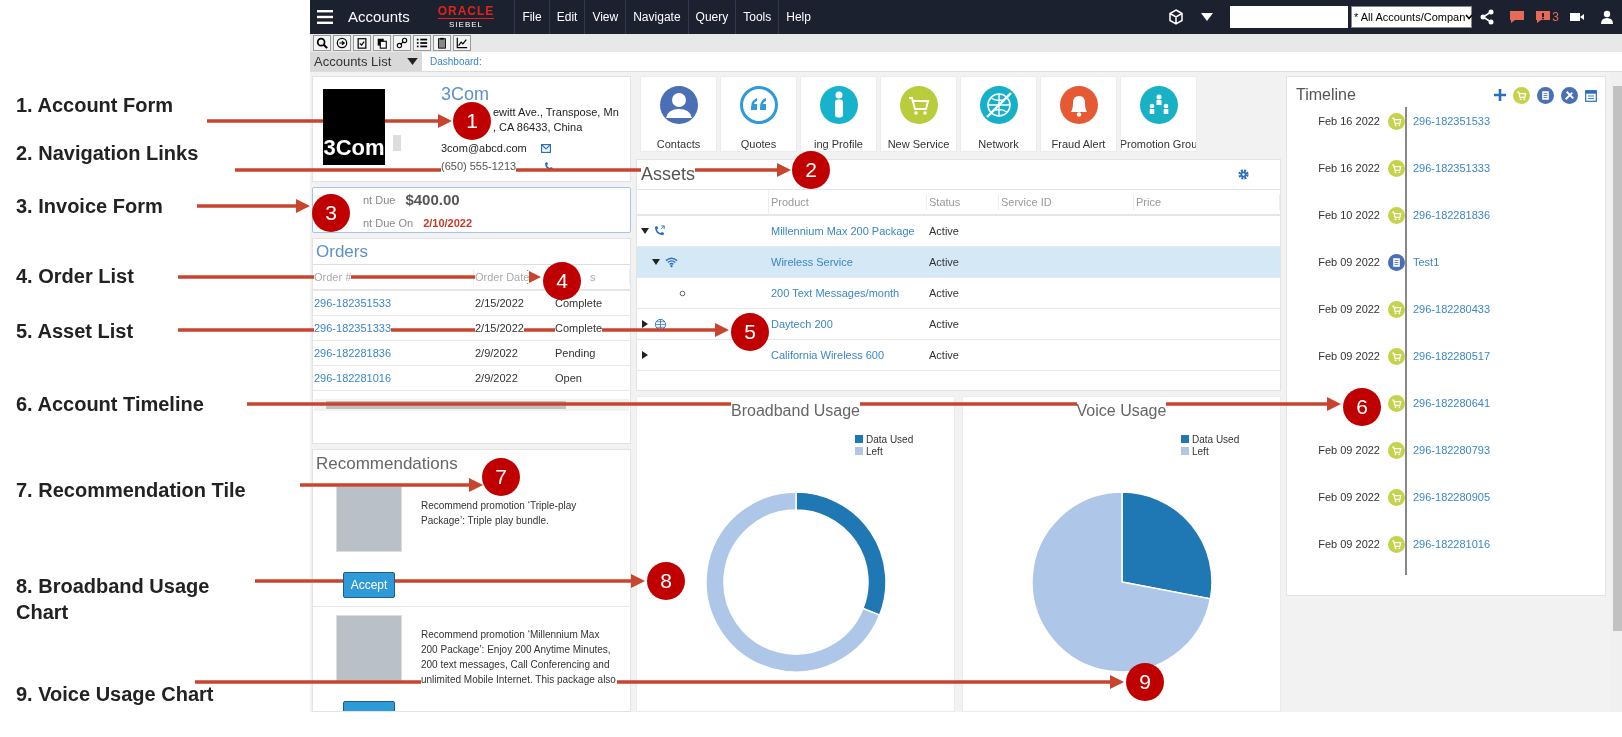 This screenshot has width=1622, height=737. What do you see at coordinates (1607, 17) in the screenshot?
I see `user-icon` at bounding box center [1607, 17].